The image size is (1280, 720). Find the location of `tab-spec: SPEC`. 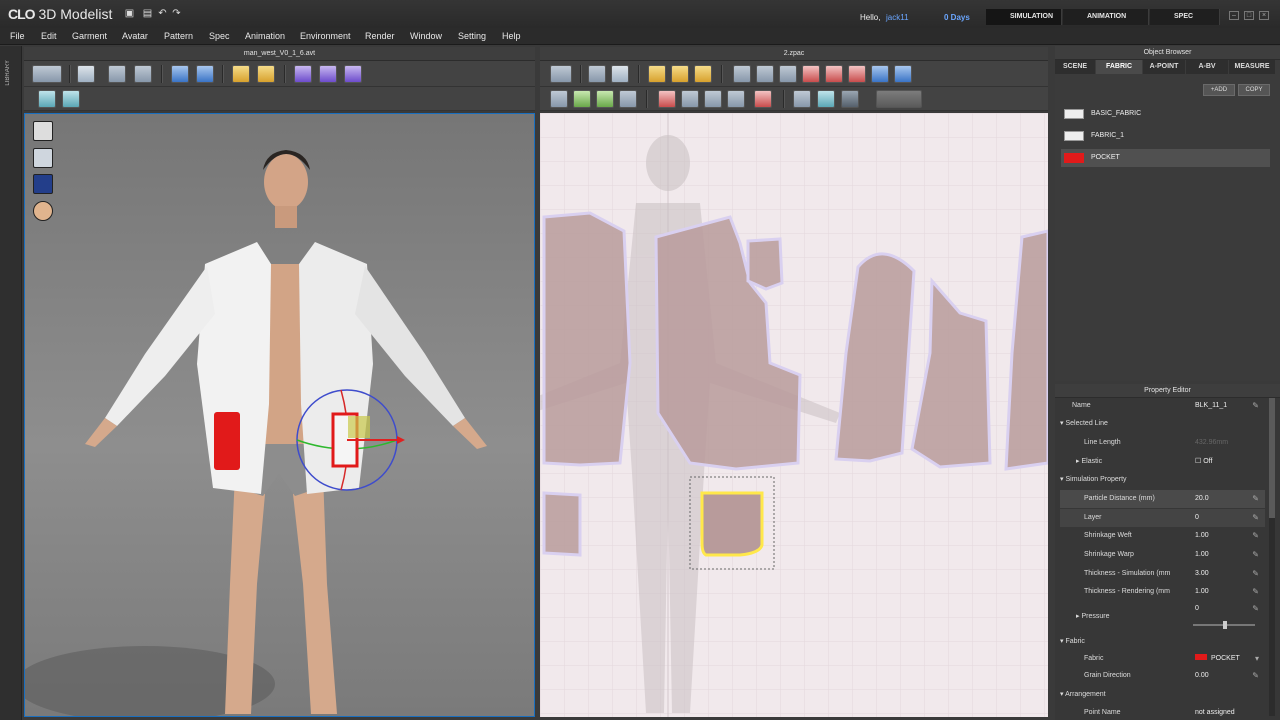

tab-spec: SPEC is located at coordinates (1185, 17).